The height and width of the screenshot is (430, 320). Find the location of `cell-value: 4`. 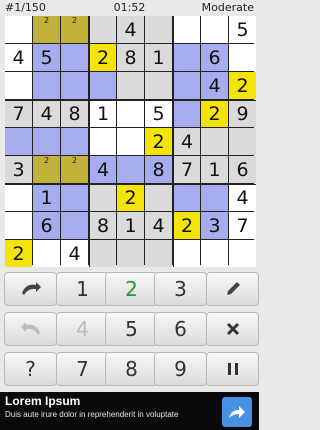

cell-value: 4 is located at coordinates (130, 29).